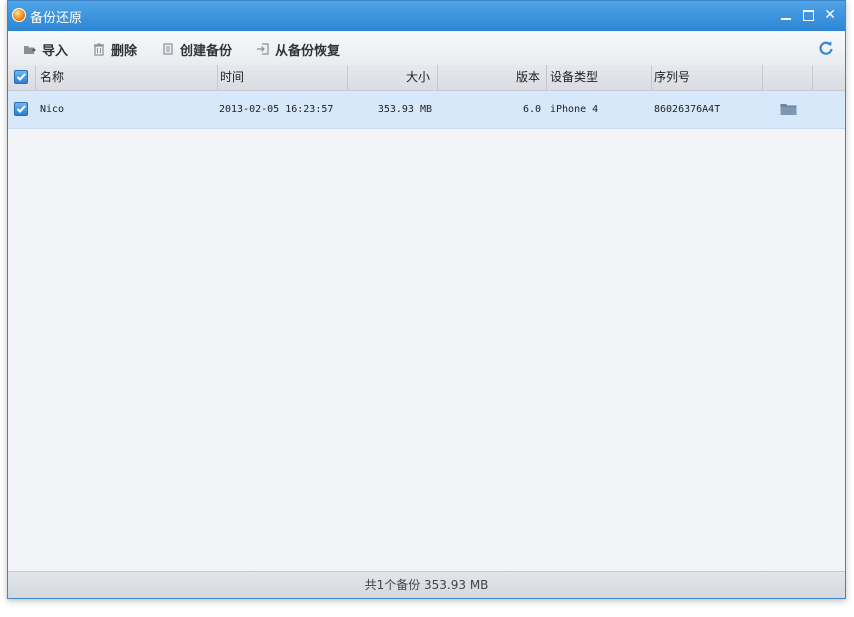 The height and width of the screenshot is (617, 854). What do you see at coordinates (30, 49) in the screenshot?
I see `import-icon` at bounding box center [30, 49].